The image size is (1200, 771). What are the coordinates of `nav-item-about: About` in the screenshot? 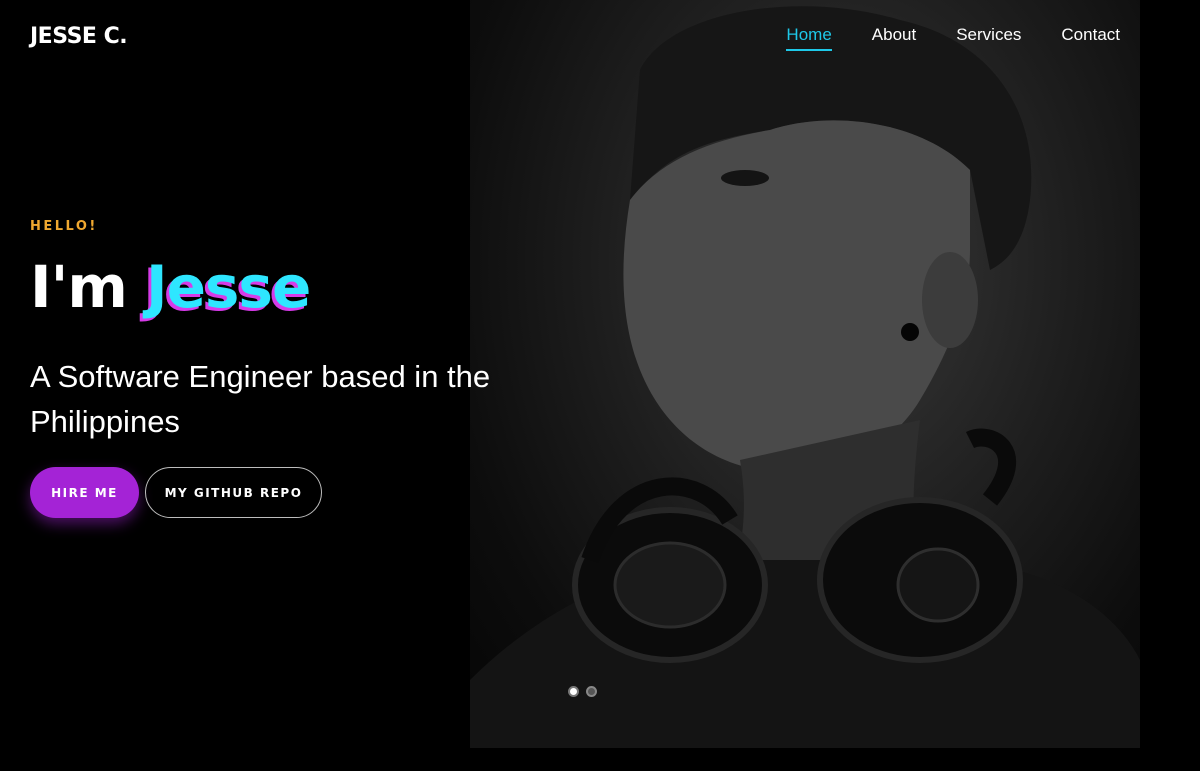 It's located at (894, 37).